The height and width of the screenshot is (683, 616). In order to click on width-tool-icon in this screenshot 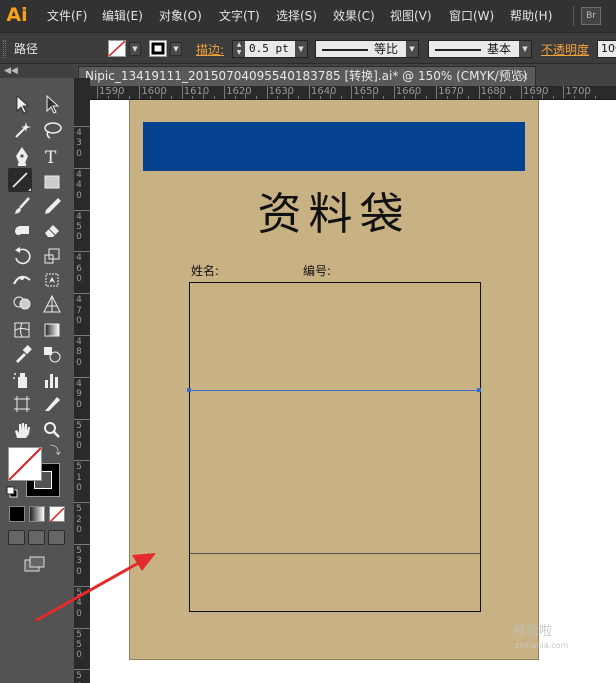, I will do `click(22, 280)`.